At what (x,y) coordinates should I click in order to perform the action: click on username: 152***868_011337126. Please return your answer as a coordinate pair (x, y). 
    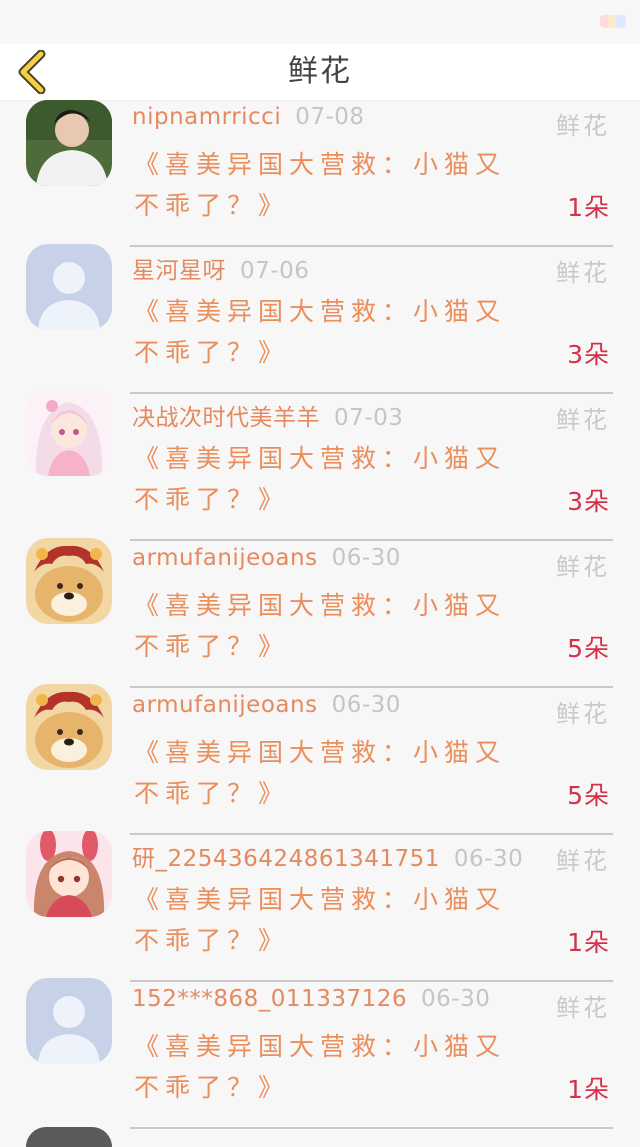
    Looking at the image, I should click on (269, 999).